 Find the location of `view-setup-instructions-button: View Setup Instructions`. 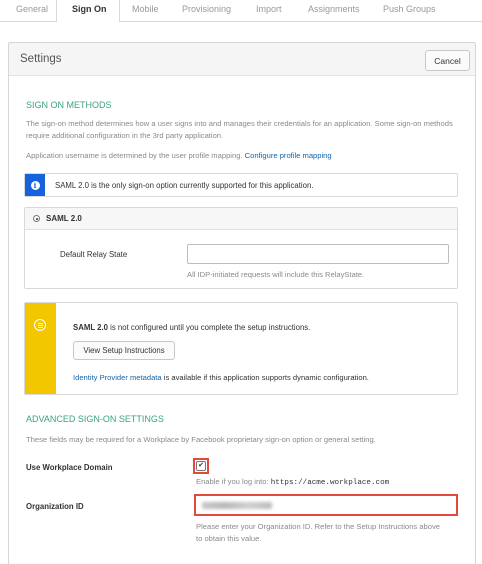

view-setup-instructions-button: View Setup Instructions is located at coordinates (124, 350).